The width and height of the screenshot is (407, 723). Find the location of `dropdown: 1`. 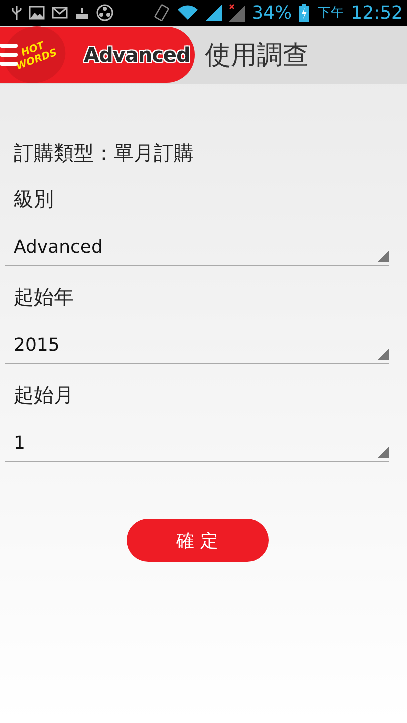

dropdown: 1 is located at coordinates (197, 436).